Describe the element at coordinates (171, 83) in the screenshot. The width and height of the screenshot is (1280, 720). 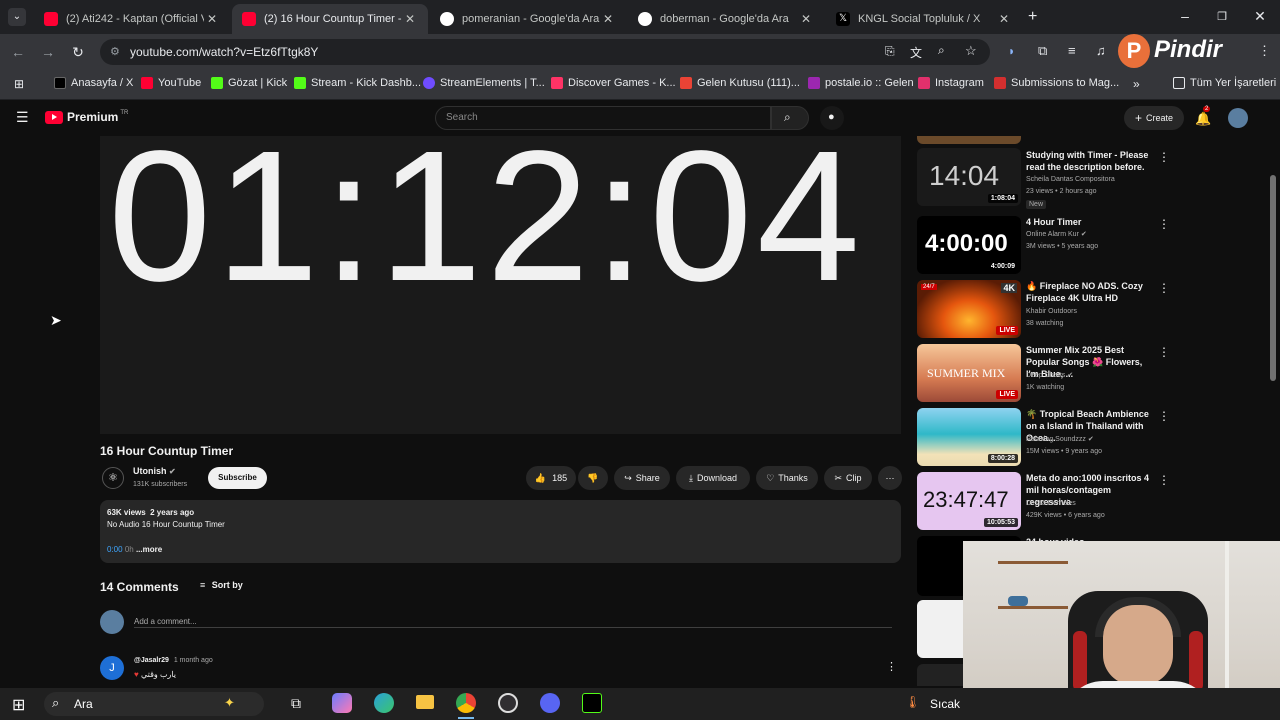
I see `bookmark-youtube: YouTube` at that location.